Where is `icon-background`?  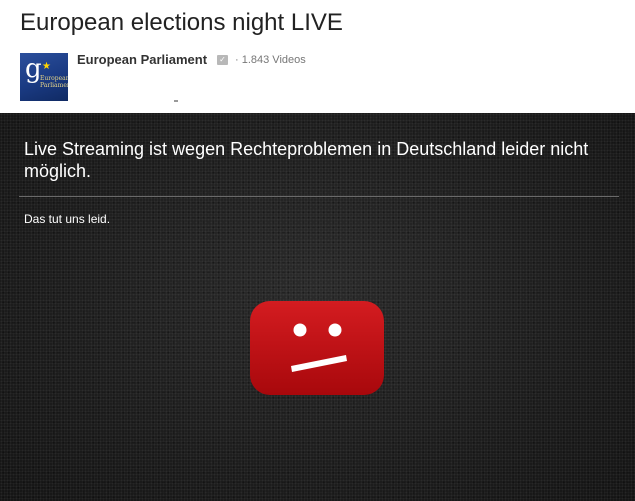 icon-background is located at coordinates (317, 348).